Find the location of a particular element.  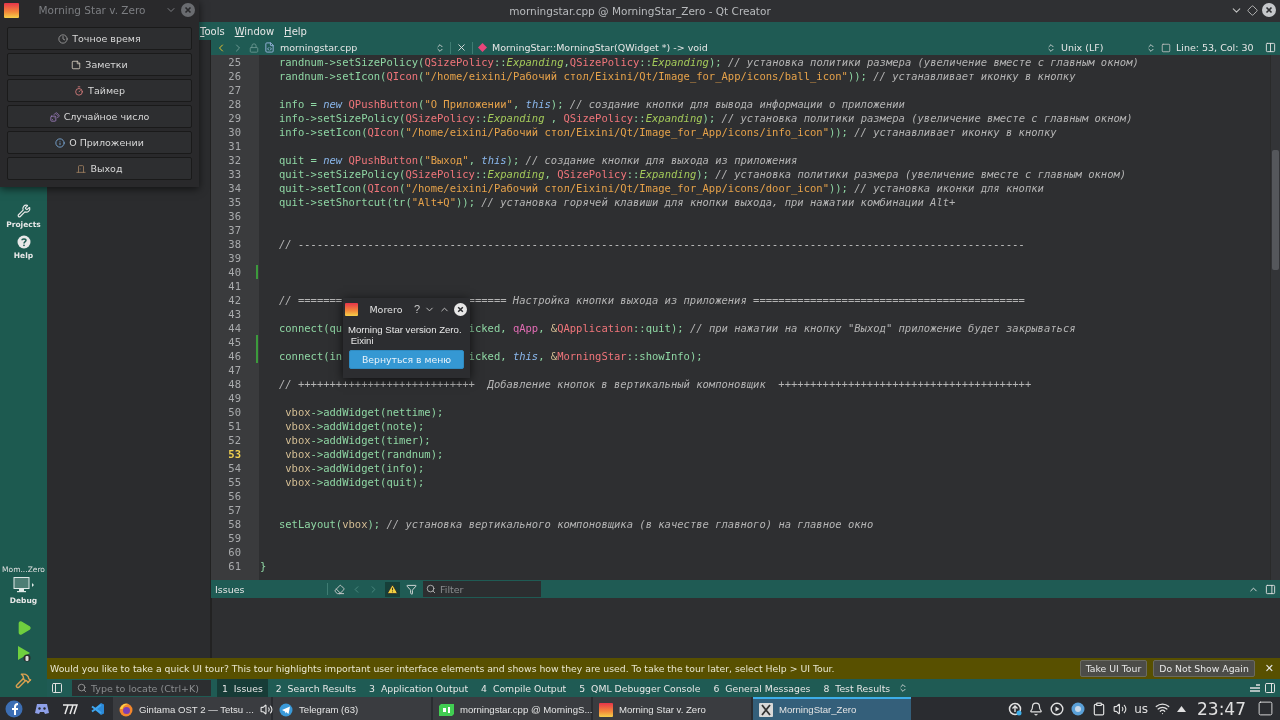

line-number: 50 is located at coordinates (234, 412).